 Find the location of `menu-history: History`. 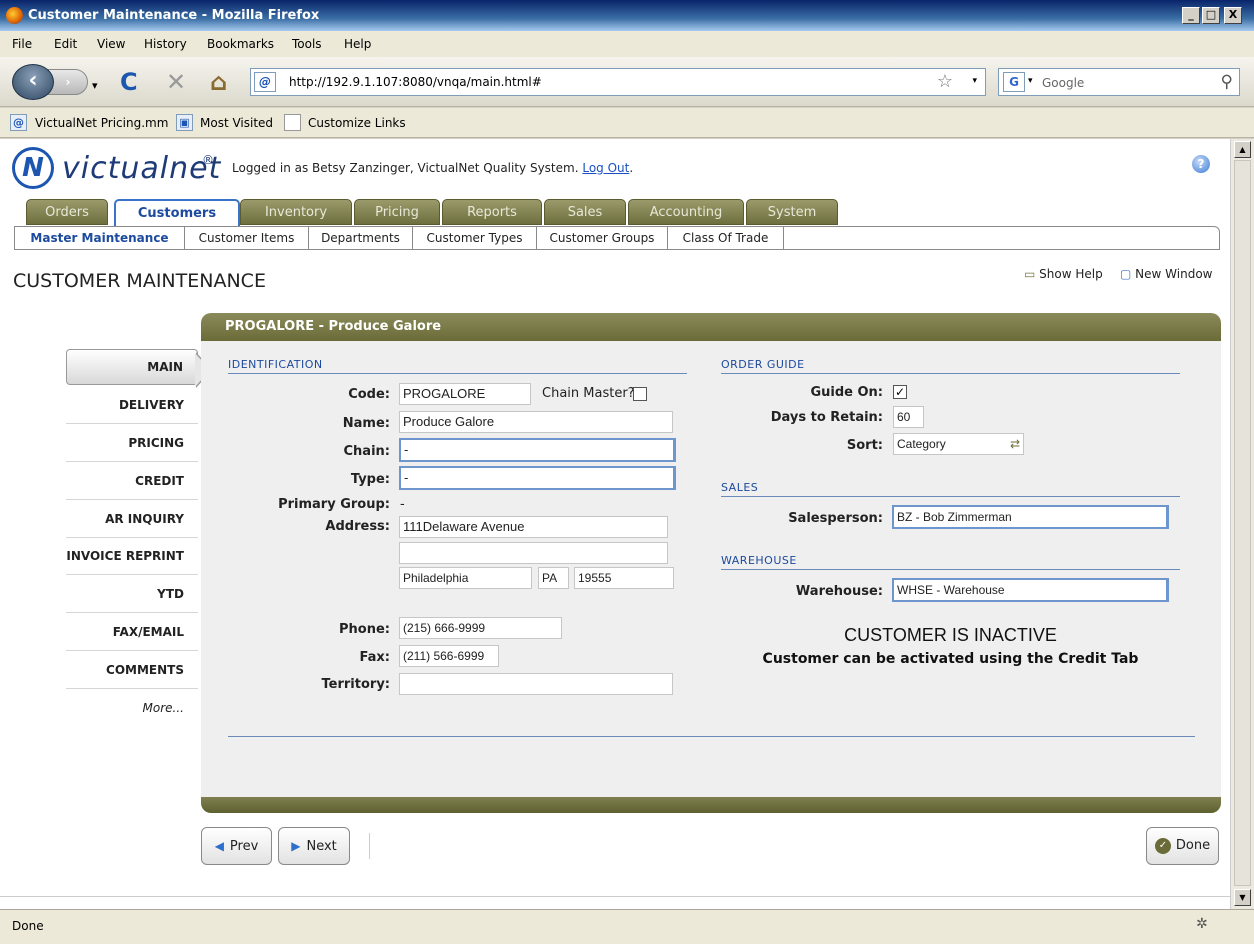

menu-history: History is located at coordinates (165, 44).